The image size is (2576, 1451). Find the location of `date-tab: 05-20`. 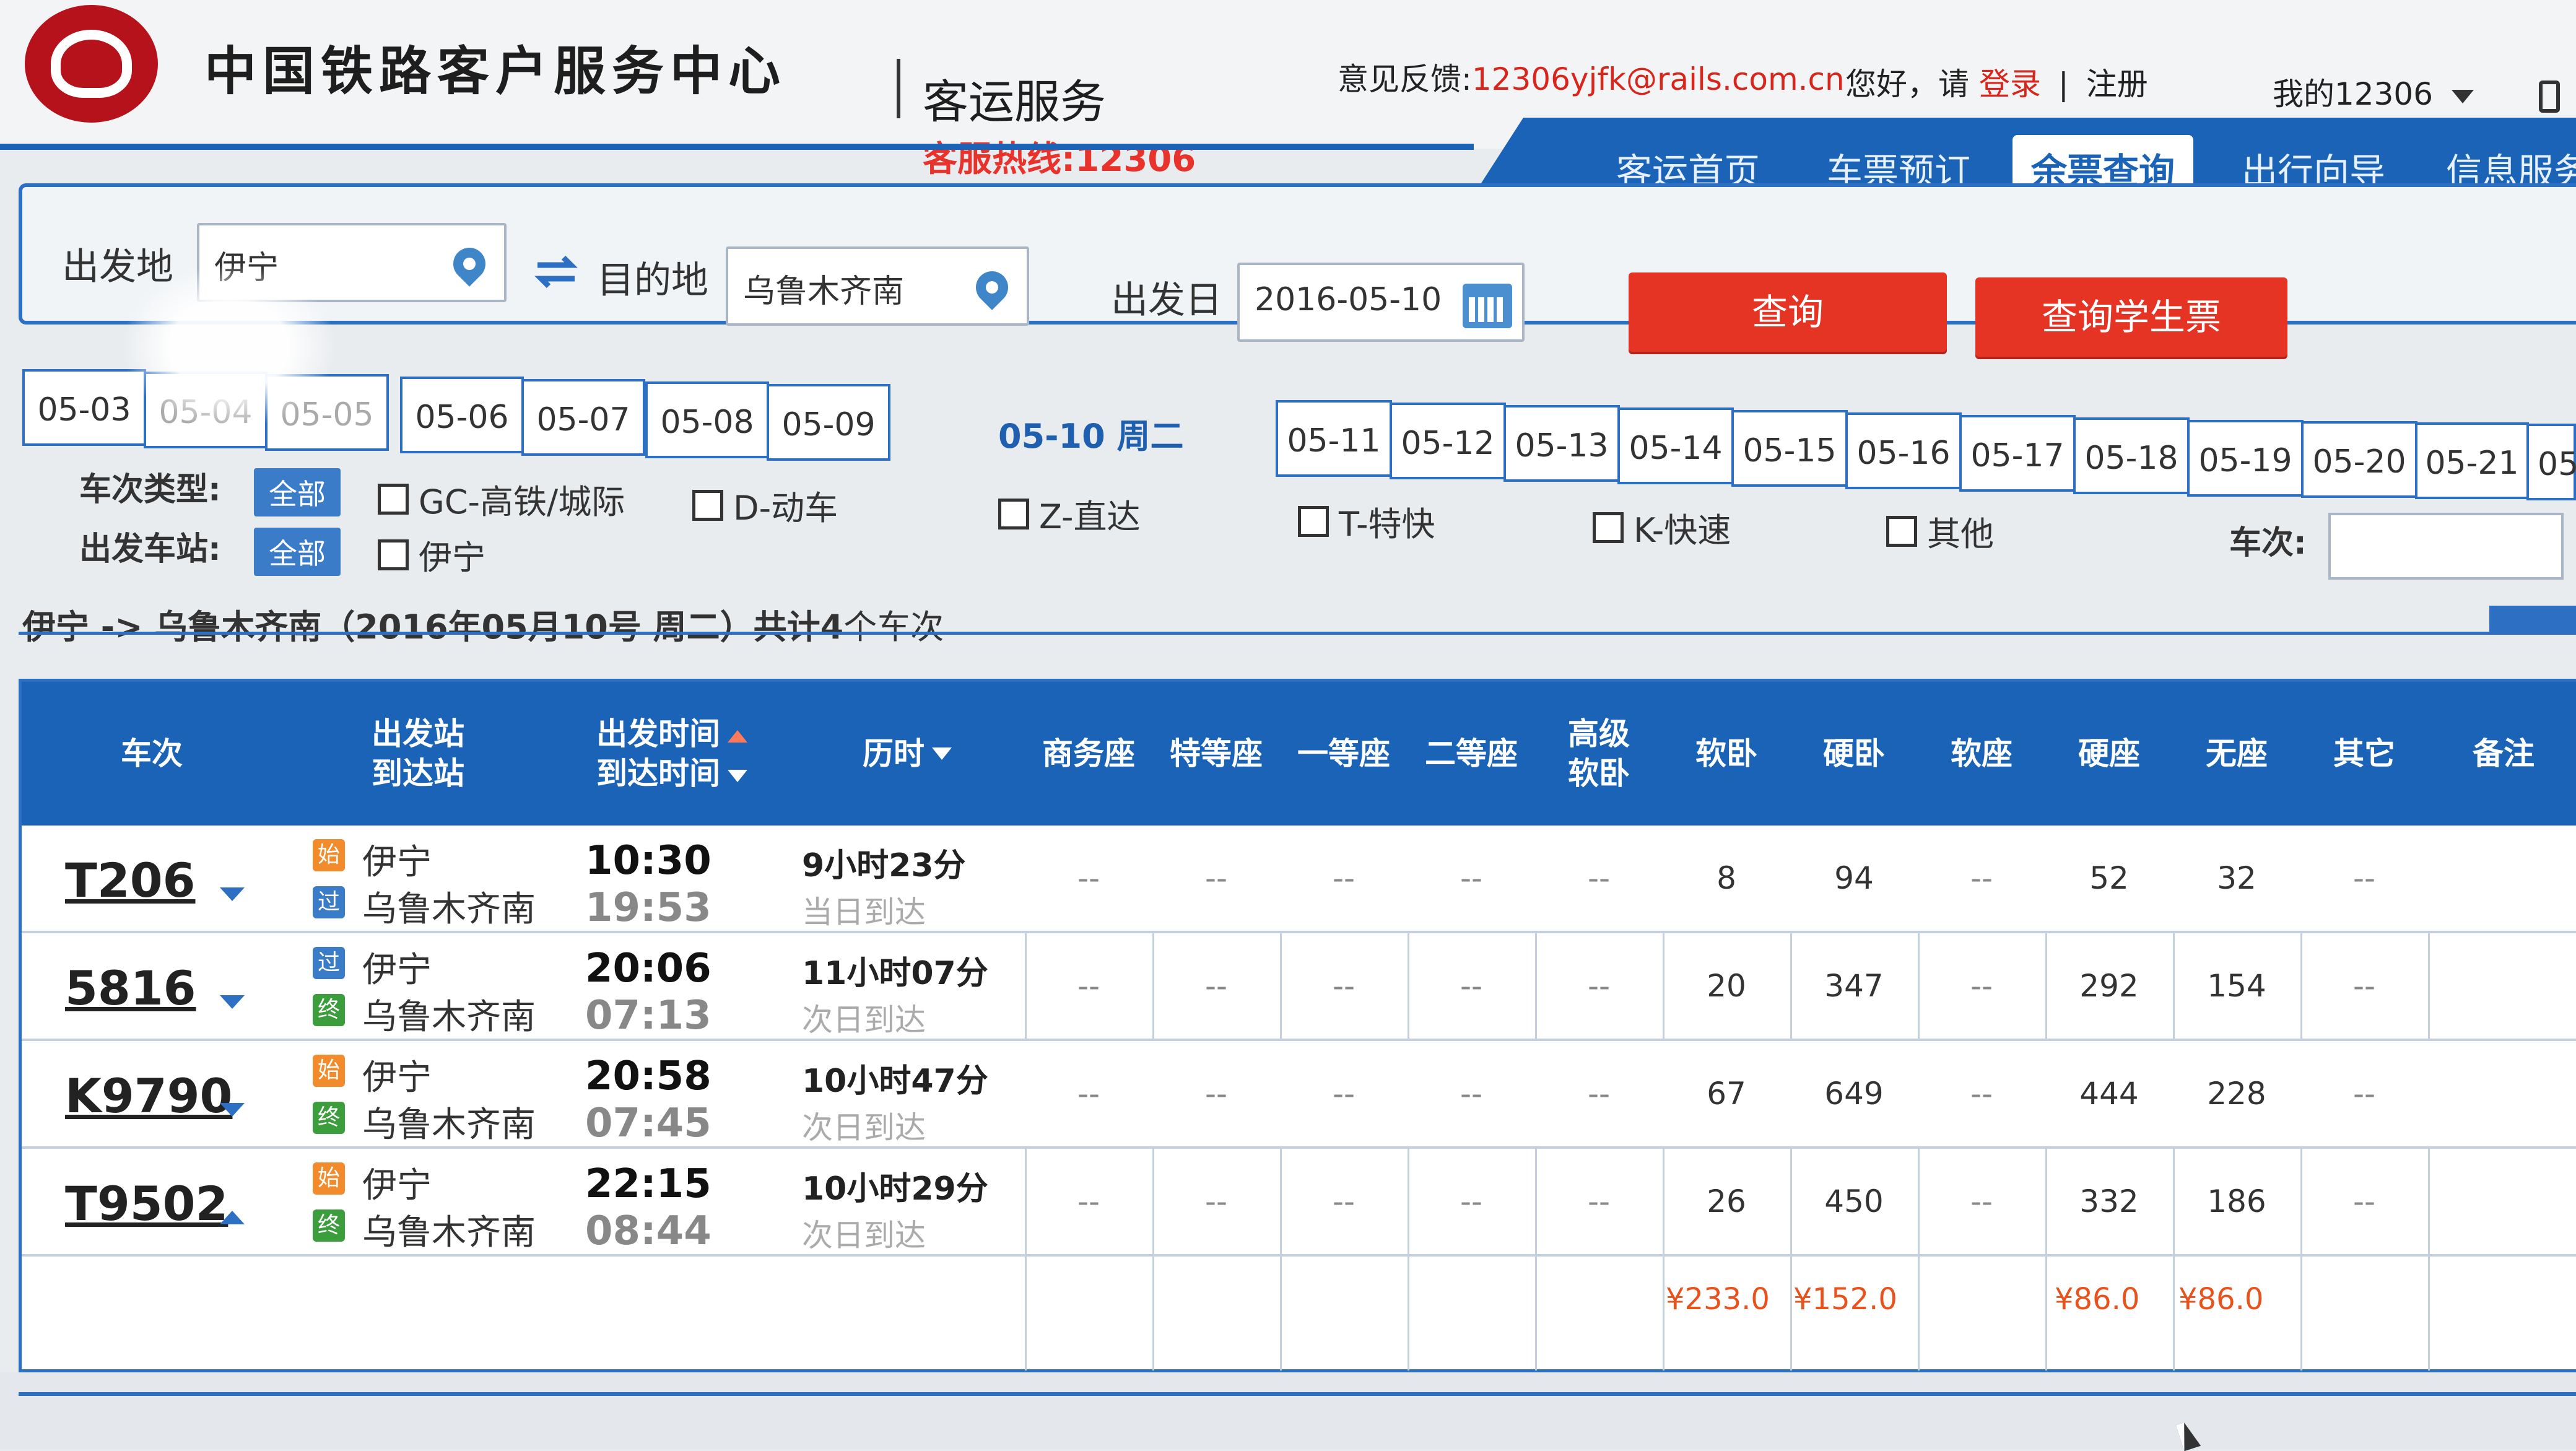

date-tab: 05-20 is located at coordinates (2359, 459).